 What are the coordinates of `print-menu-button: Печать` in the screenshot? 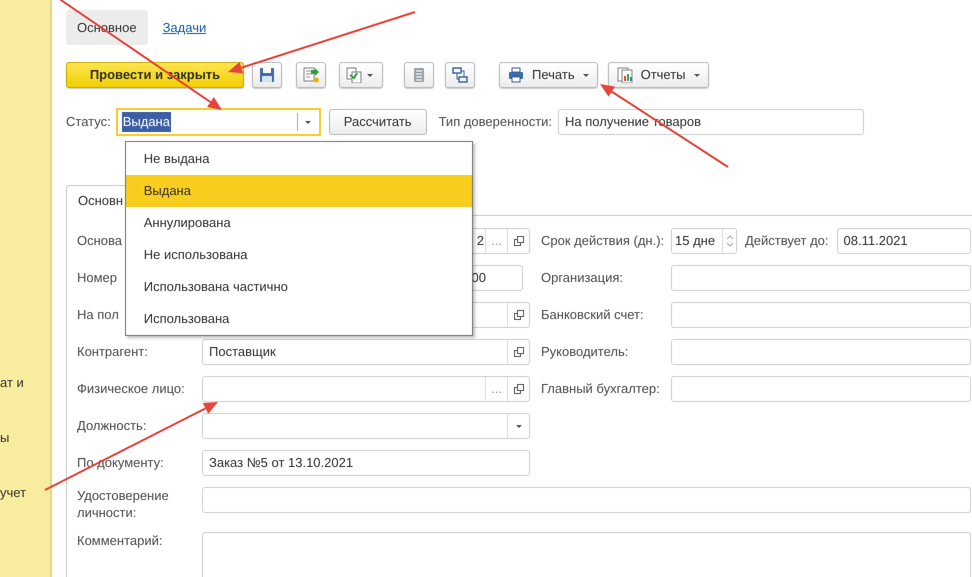 It's located at (548, 75).